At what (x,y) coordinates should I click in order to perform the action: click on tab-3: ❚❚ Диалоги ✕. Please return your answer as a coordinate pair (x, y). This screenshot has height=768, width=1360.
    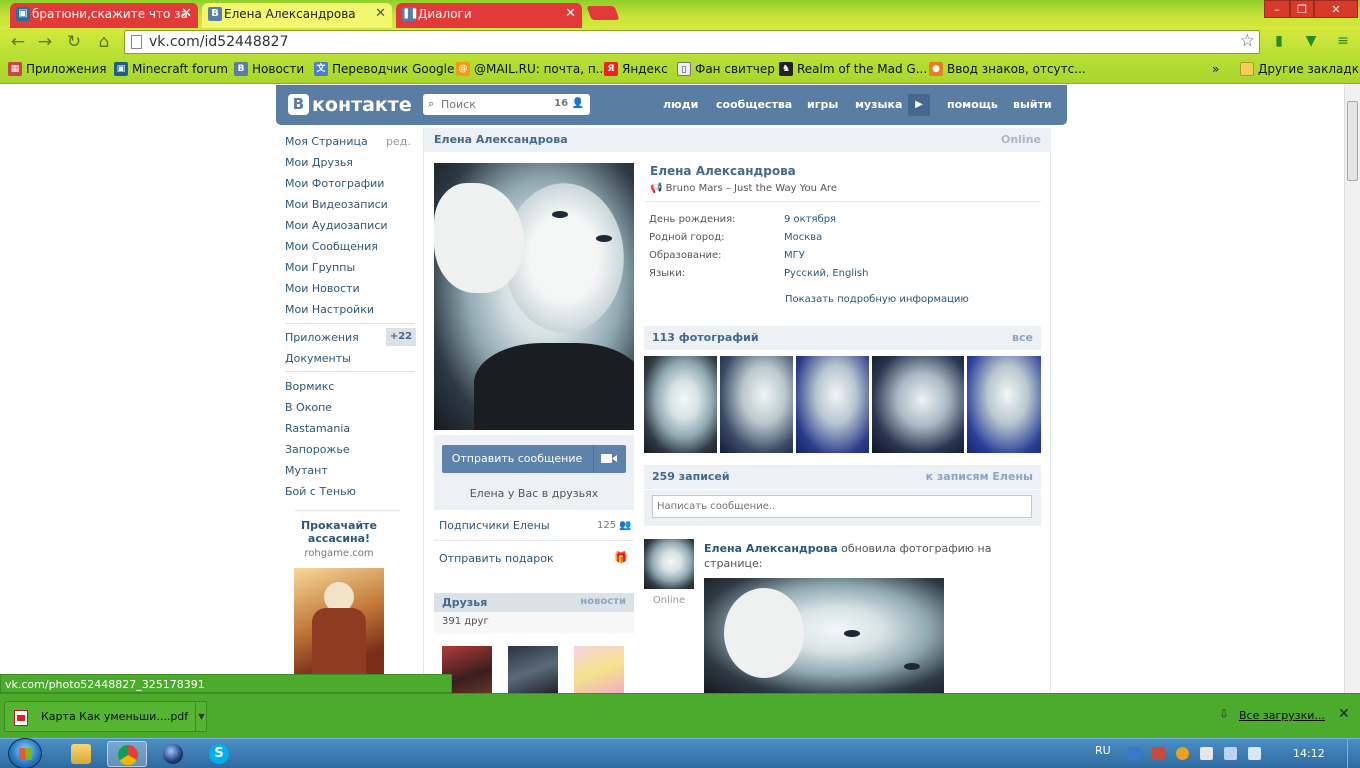
    Looking at the image, I should click on (489, 15).